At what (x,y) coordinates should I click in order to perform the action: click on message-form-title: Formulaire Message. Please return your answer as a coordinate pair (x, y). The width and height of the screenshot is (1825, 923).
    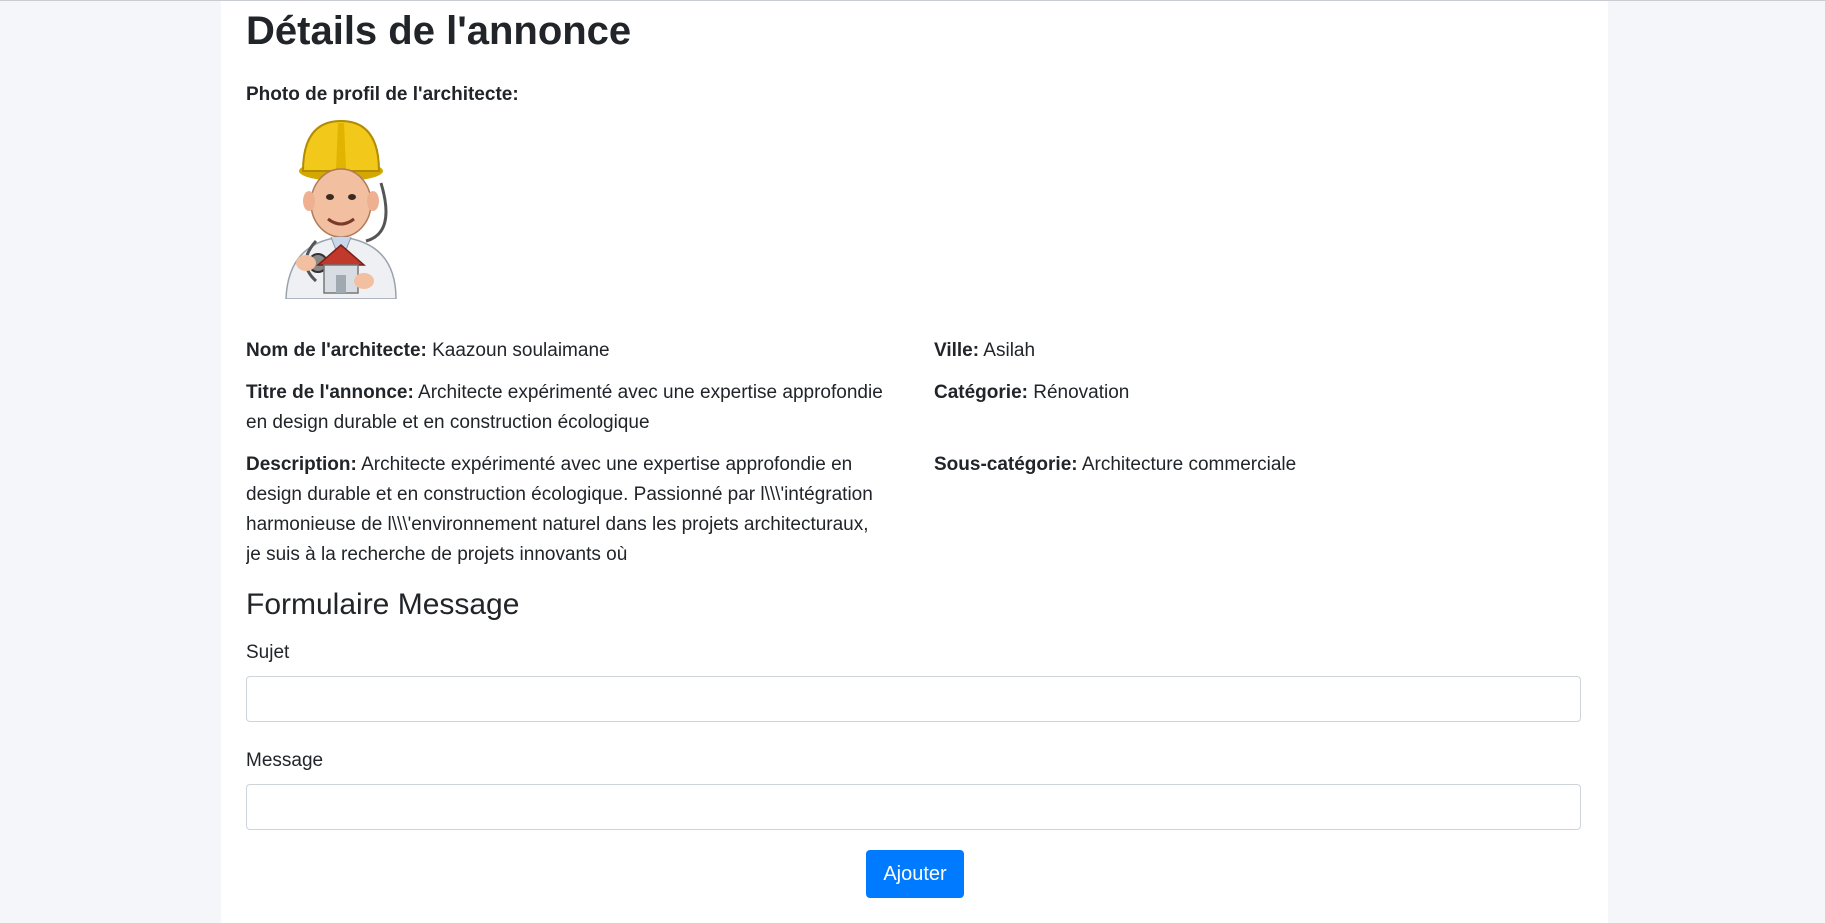
    Looking at the image, I should click on (383, 604).